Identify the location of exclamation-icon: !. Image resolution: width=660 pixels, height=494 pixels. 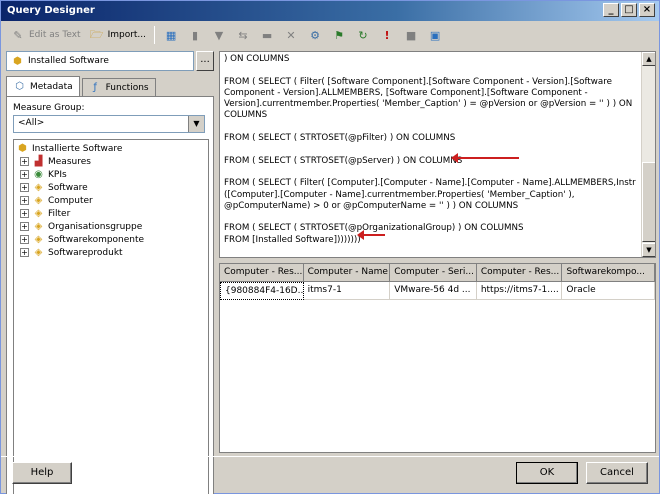
(387, 35).